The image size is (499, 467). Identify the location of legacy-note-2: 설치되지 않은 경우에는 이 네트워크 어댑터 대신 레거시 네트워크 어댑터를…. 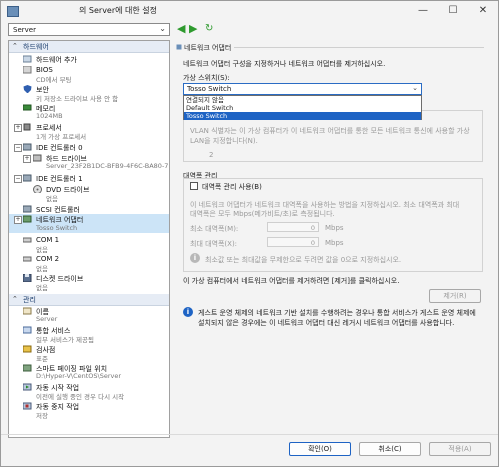
(326, 323).